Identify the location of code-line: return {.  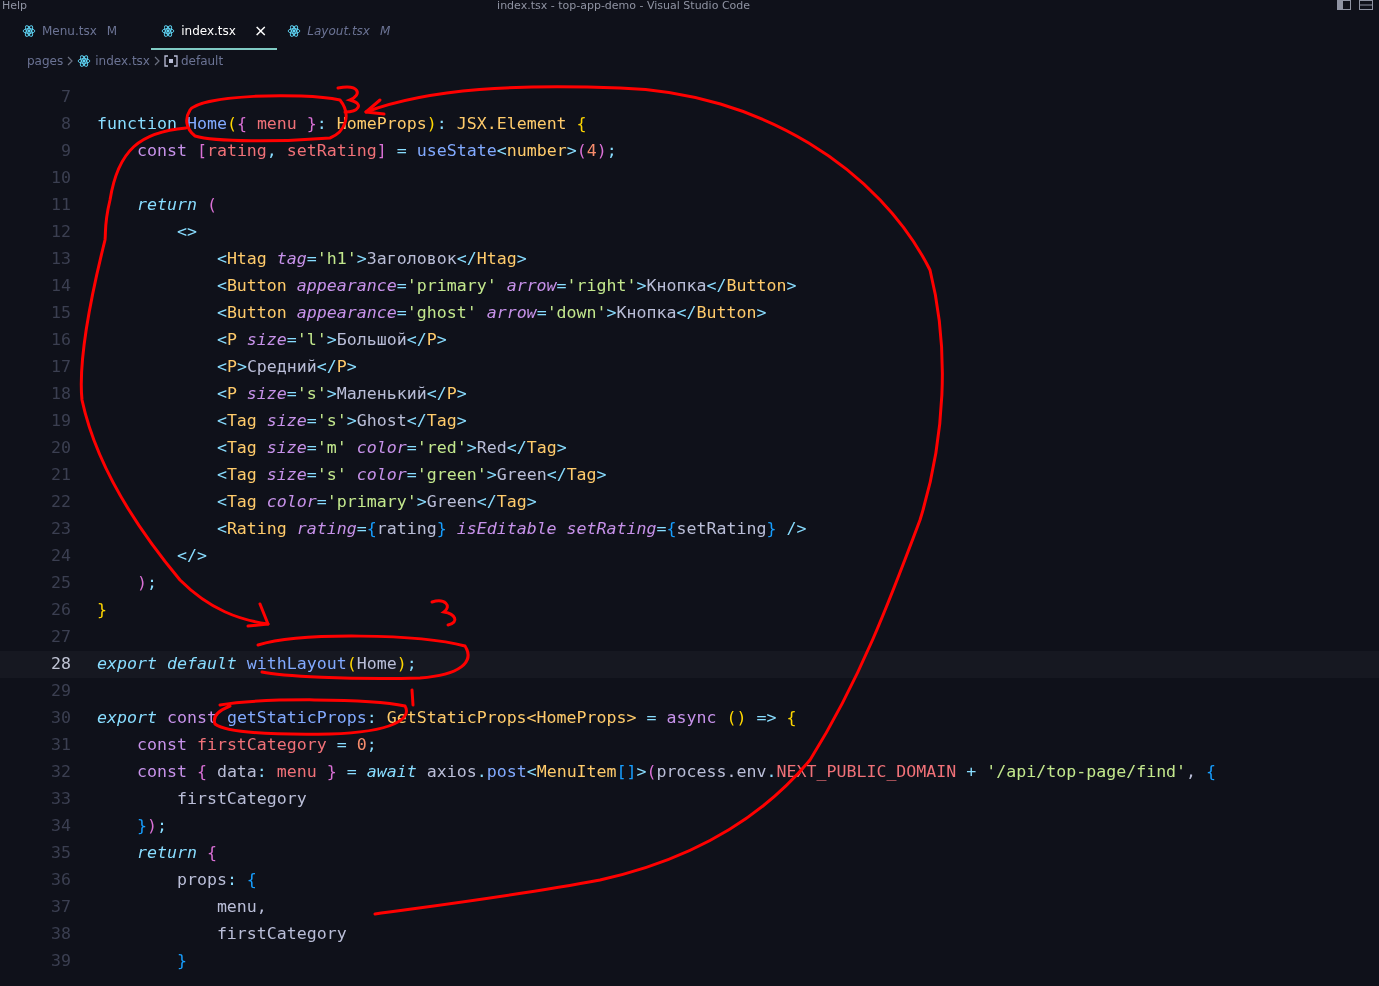
(176, 853).